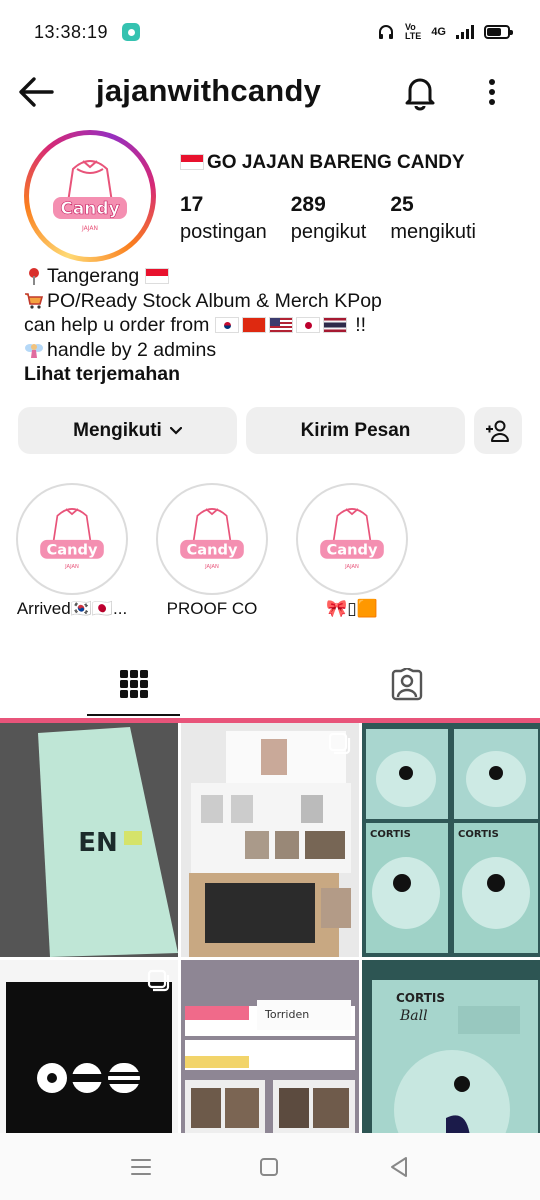 Image resolution: width=540 pixels, height=1200 pixels. I want to click on china-flag-icon, so click(253, 325).